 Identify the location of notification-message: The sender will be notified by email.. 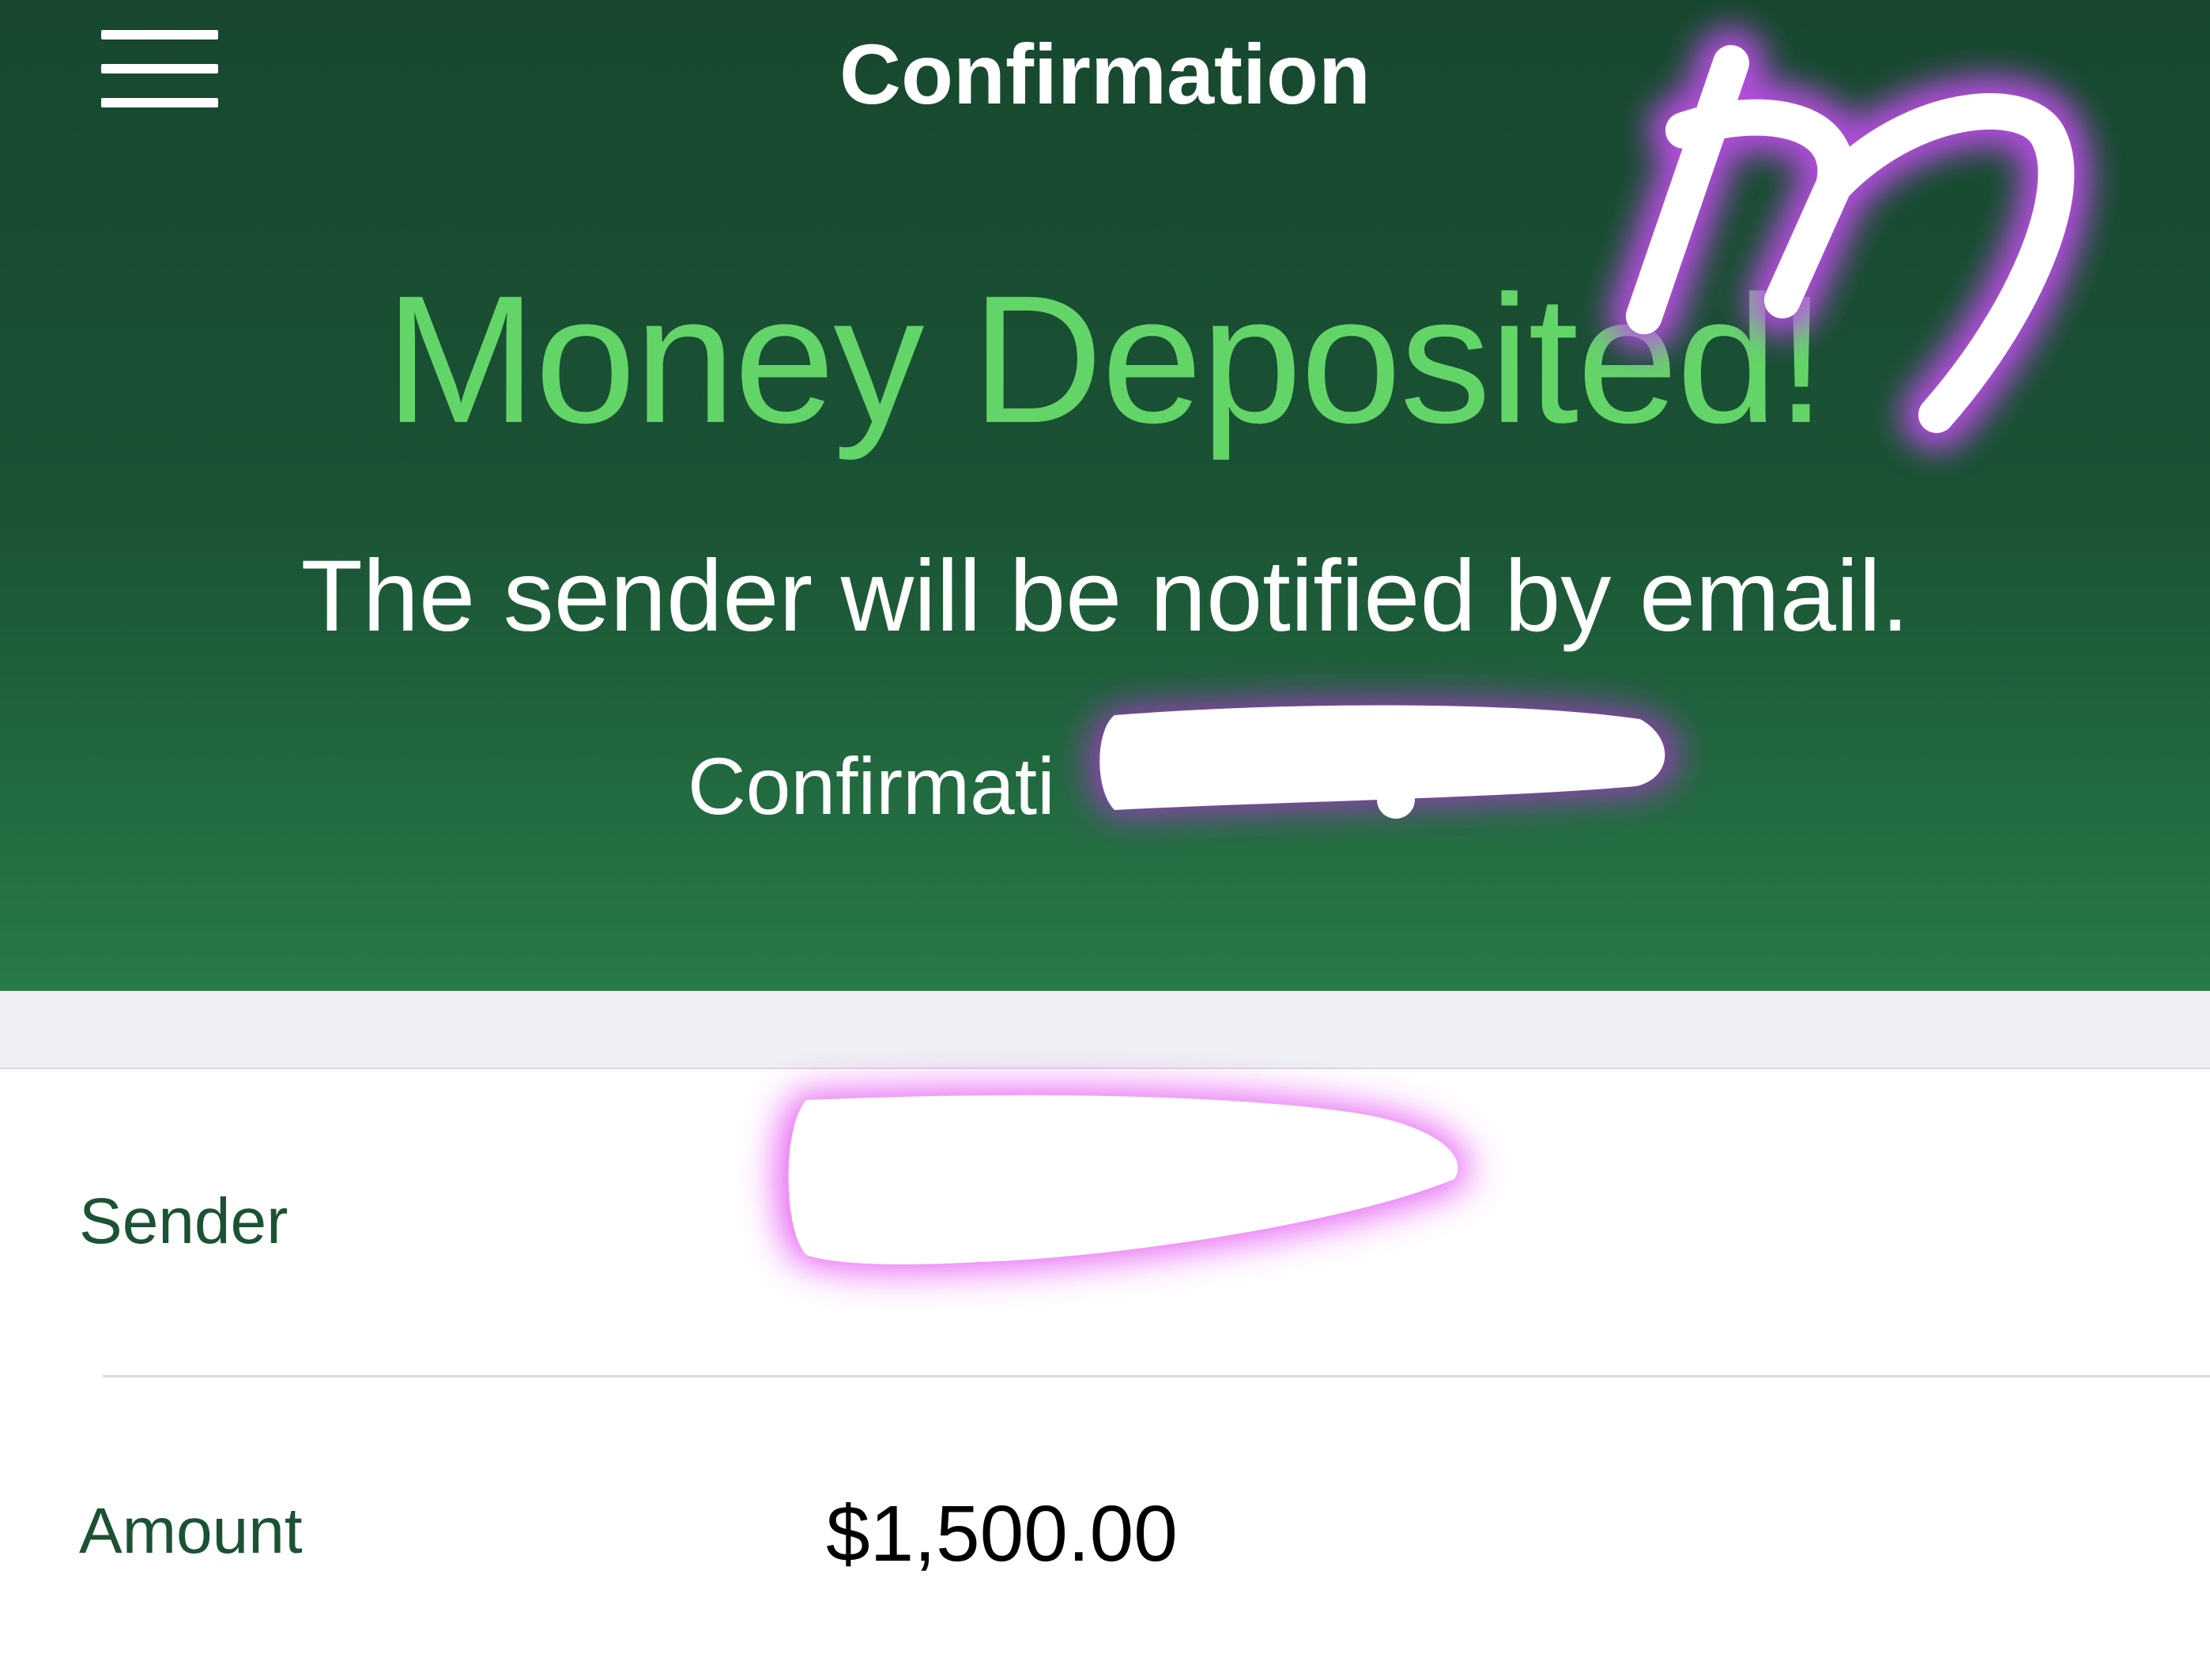
(1105, 596).